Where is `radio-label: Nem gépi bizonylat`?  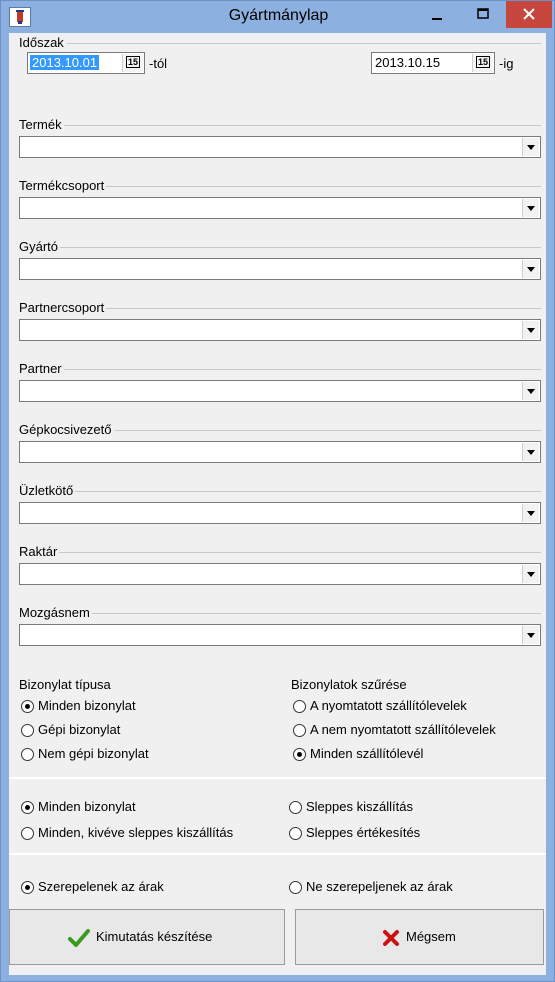 radio-label: Nem gépi bizonylat is located at coordinates (93, 753).